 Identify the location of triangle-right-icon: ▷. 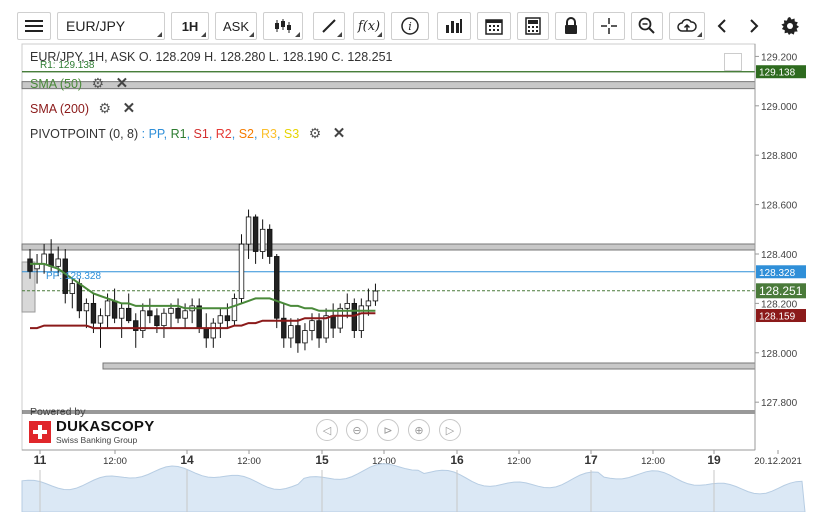
(450, 430).